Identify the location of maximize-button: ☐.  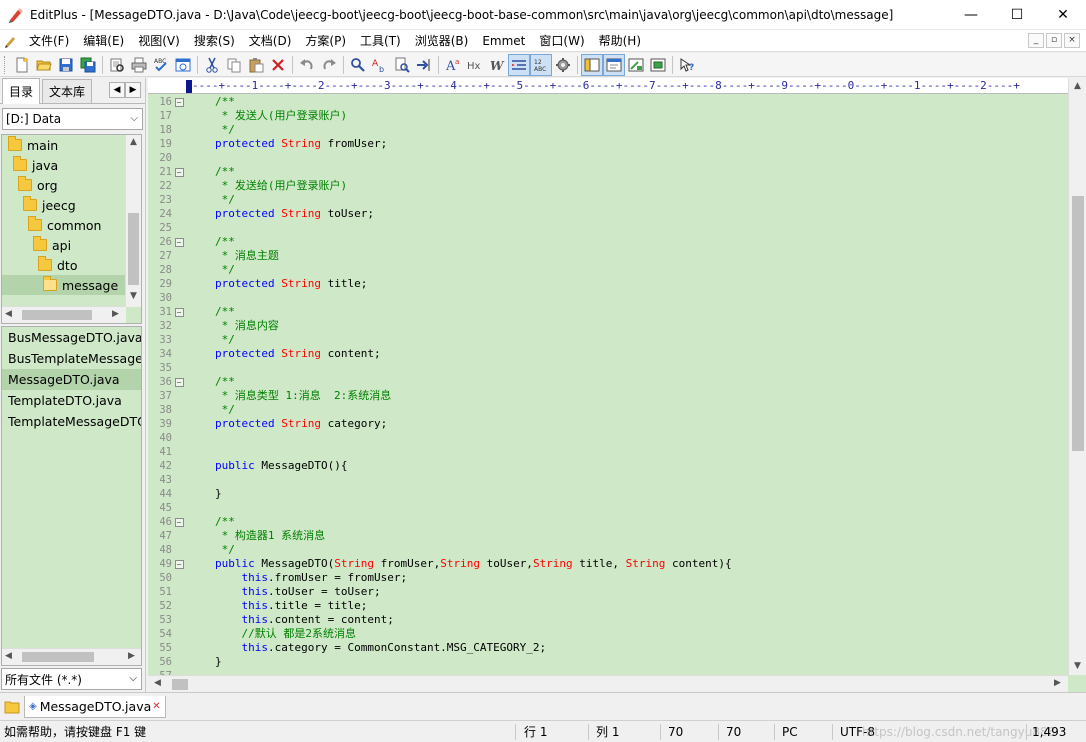
(1017, 15).